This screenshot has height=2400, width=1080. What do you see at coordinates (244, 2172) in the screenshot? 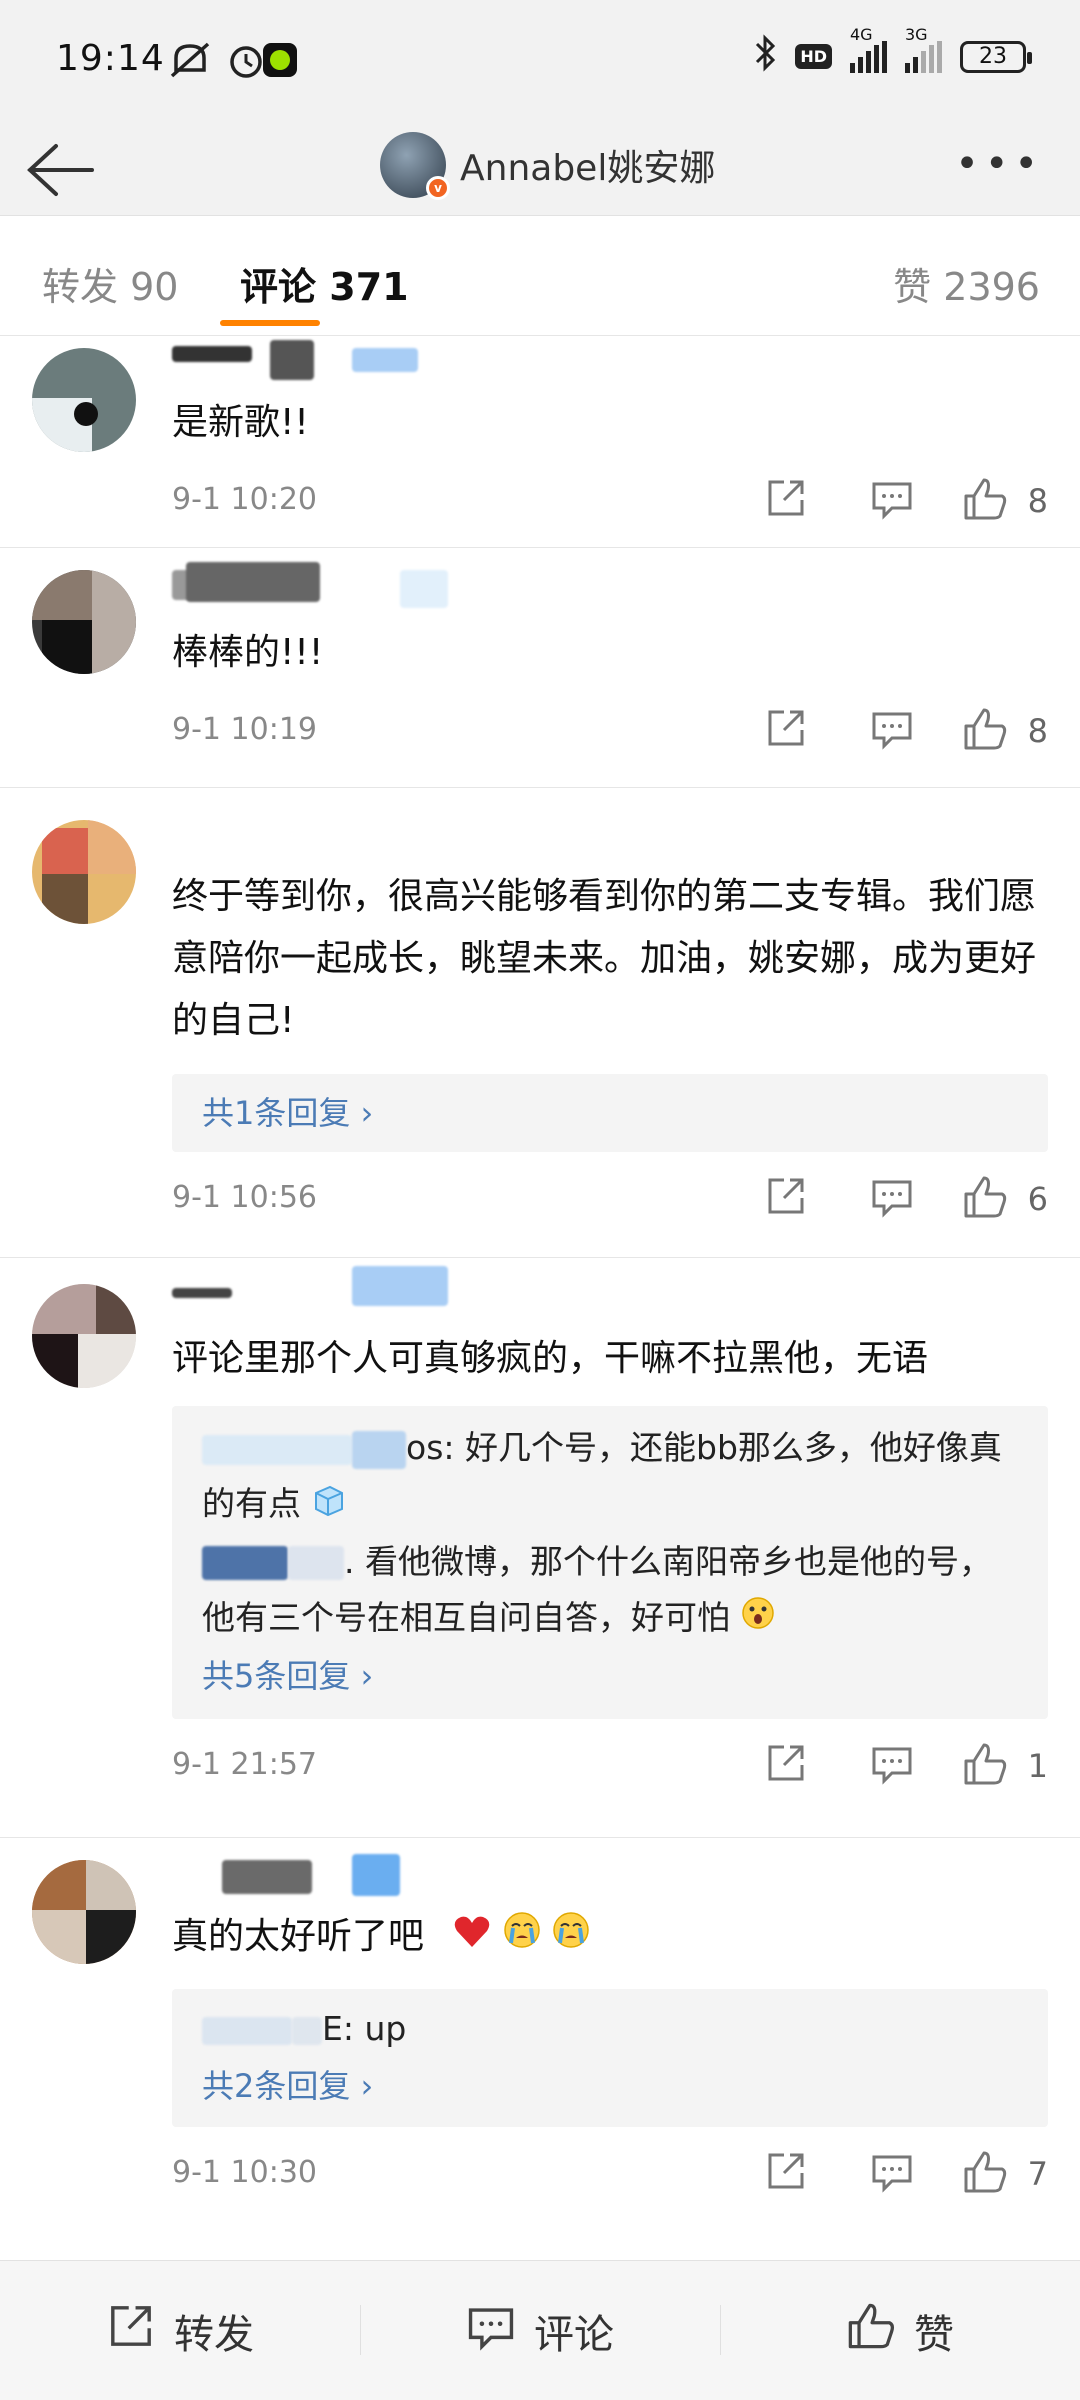
I see `comment-time: 9-1 10:30` at bounding box center [244, 2172].